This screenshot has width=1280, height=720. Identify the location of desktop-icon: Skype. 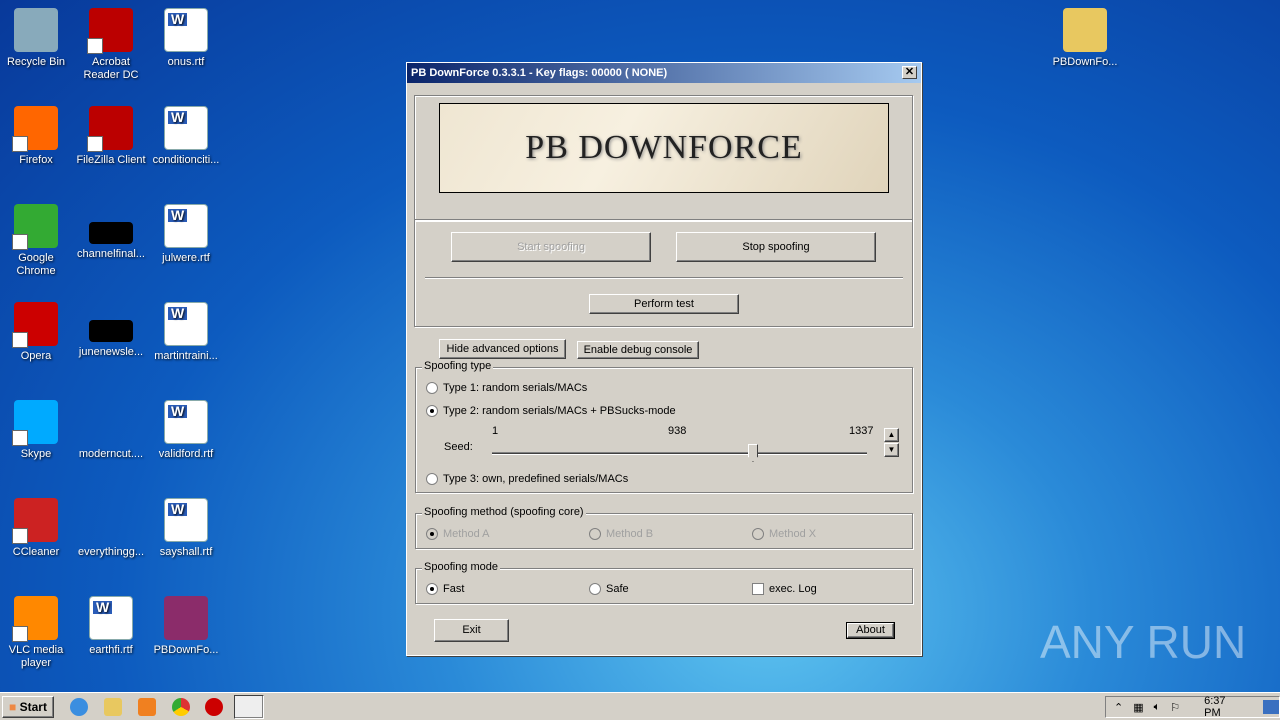
(37, 430).